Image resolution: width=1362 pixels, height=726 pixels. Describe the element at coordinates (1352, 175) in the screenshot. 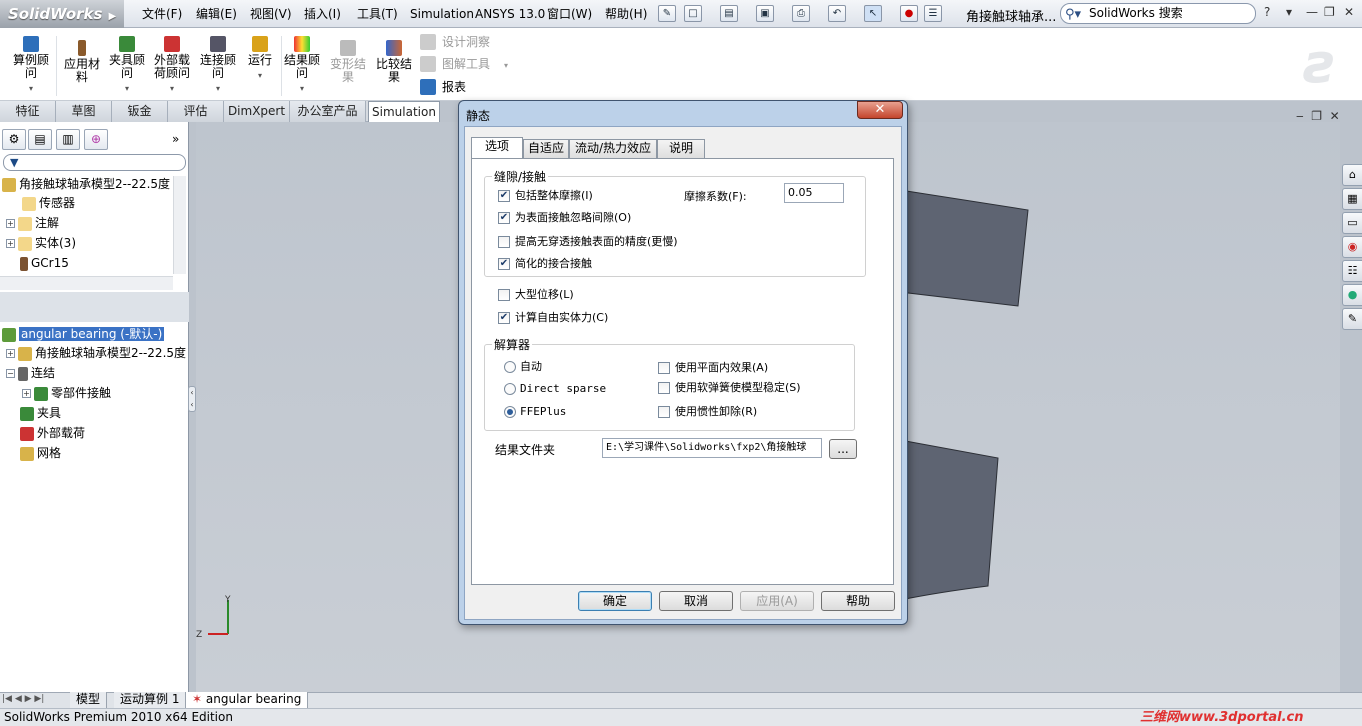

I see `home-icon: ⌂` at that location.